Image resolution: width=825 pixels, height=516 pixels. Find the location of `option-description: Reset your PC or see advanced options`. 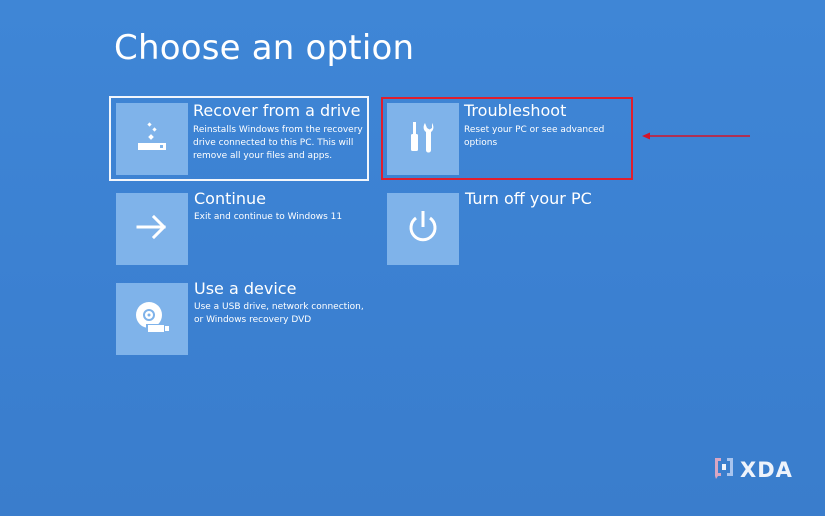

option-description: Reset your PC or see advanced options is located at coordinates (534, 136).